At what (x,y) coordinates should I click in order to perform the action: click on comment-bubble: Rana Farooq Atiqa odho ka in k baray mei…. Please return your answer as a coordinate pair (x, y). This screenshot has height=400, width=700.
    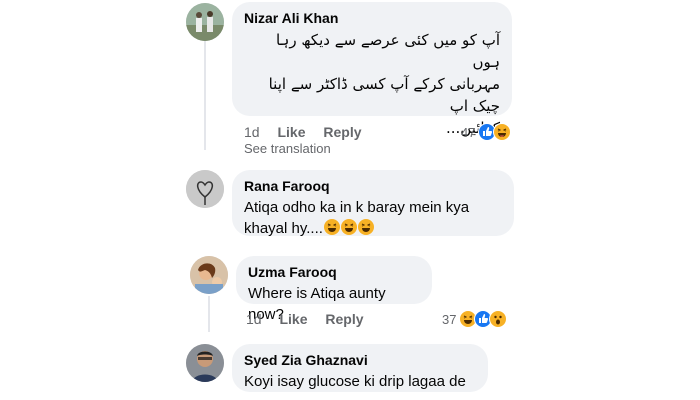
    Looking at the image, I should click on (373, 204).